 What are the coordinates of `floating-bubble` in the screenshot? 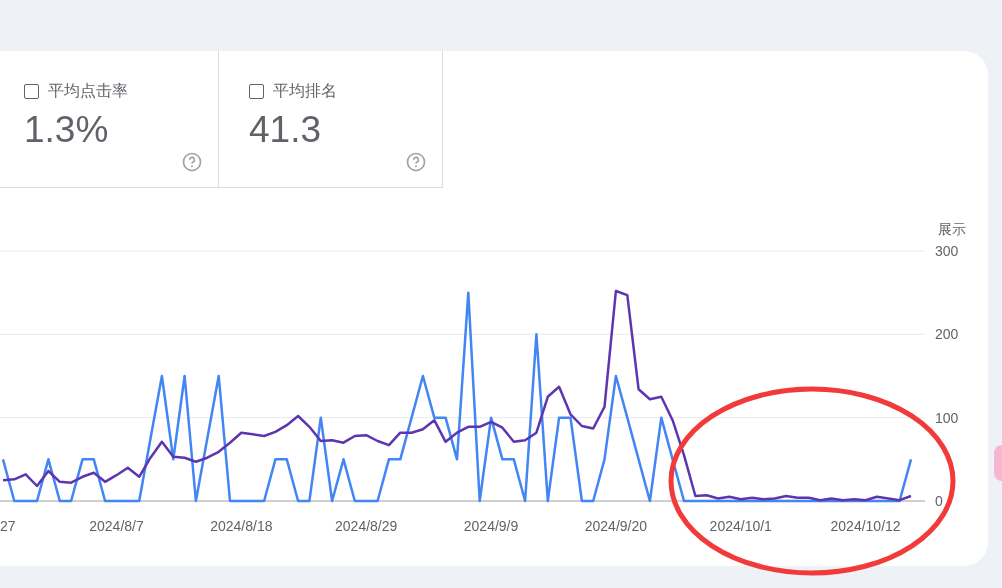 It's located at (998, 463).